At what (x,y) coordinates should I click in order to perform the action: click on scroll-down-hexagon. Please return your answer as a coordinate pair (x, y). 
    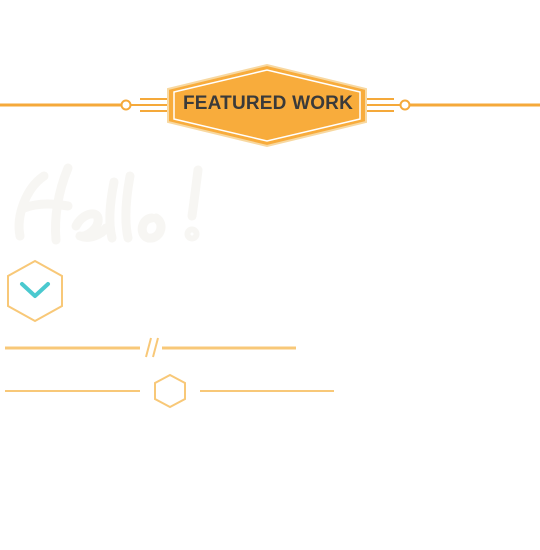
    Looking at the image, I should click on (35, 291).